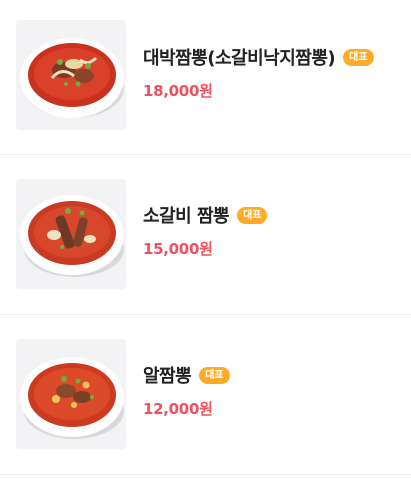 The image size is (411, 478). Describe the element at coordinates (178, 91) in the screenshot. I see `menu-item-price: 18,000원` at that location.